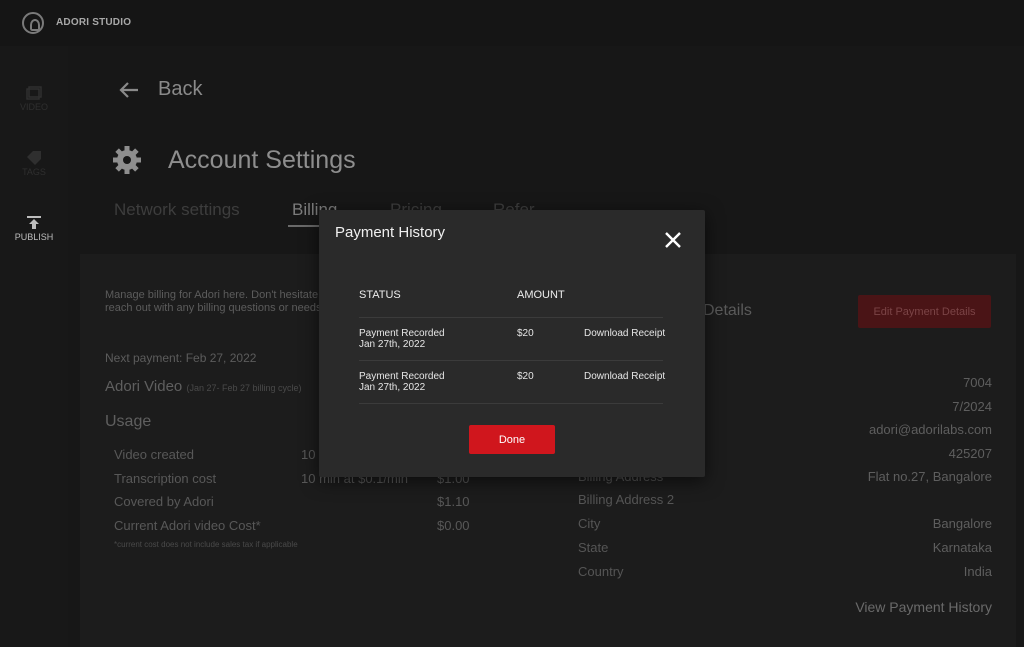 This screenshot has width=1024, height=647. What do you see at coordinates (727, 310) in the screenshot?
I see `payment-details-title: Details` at bounding box center [727, 310].